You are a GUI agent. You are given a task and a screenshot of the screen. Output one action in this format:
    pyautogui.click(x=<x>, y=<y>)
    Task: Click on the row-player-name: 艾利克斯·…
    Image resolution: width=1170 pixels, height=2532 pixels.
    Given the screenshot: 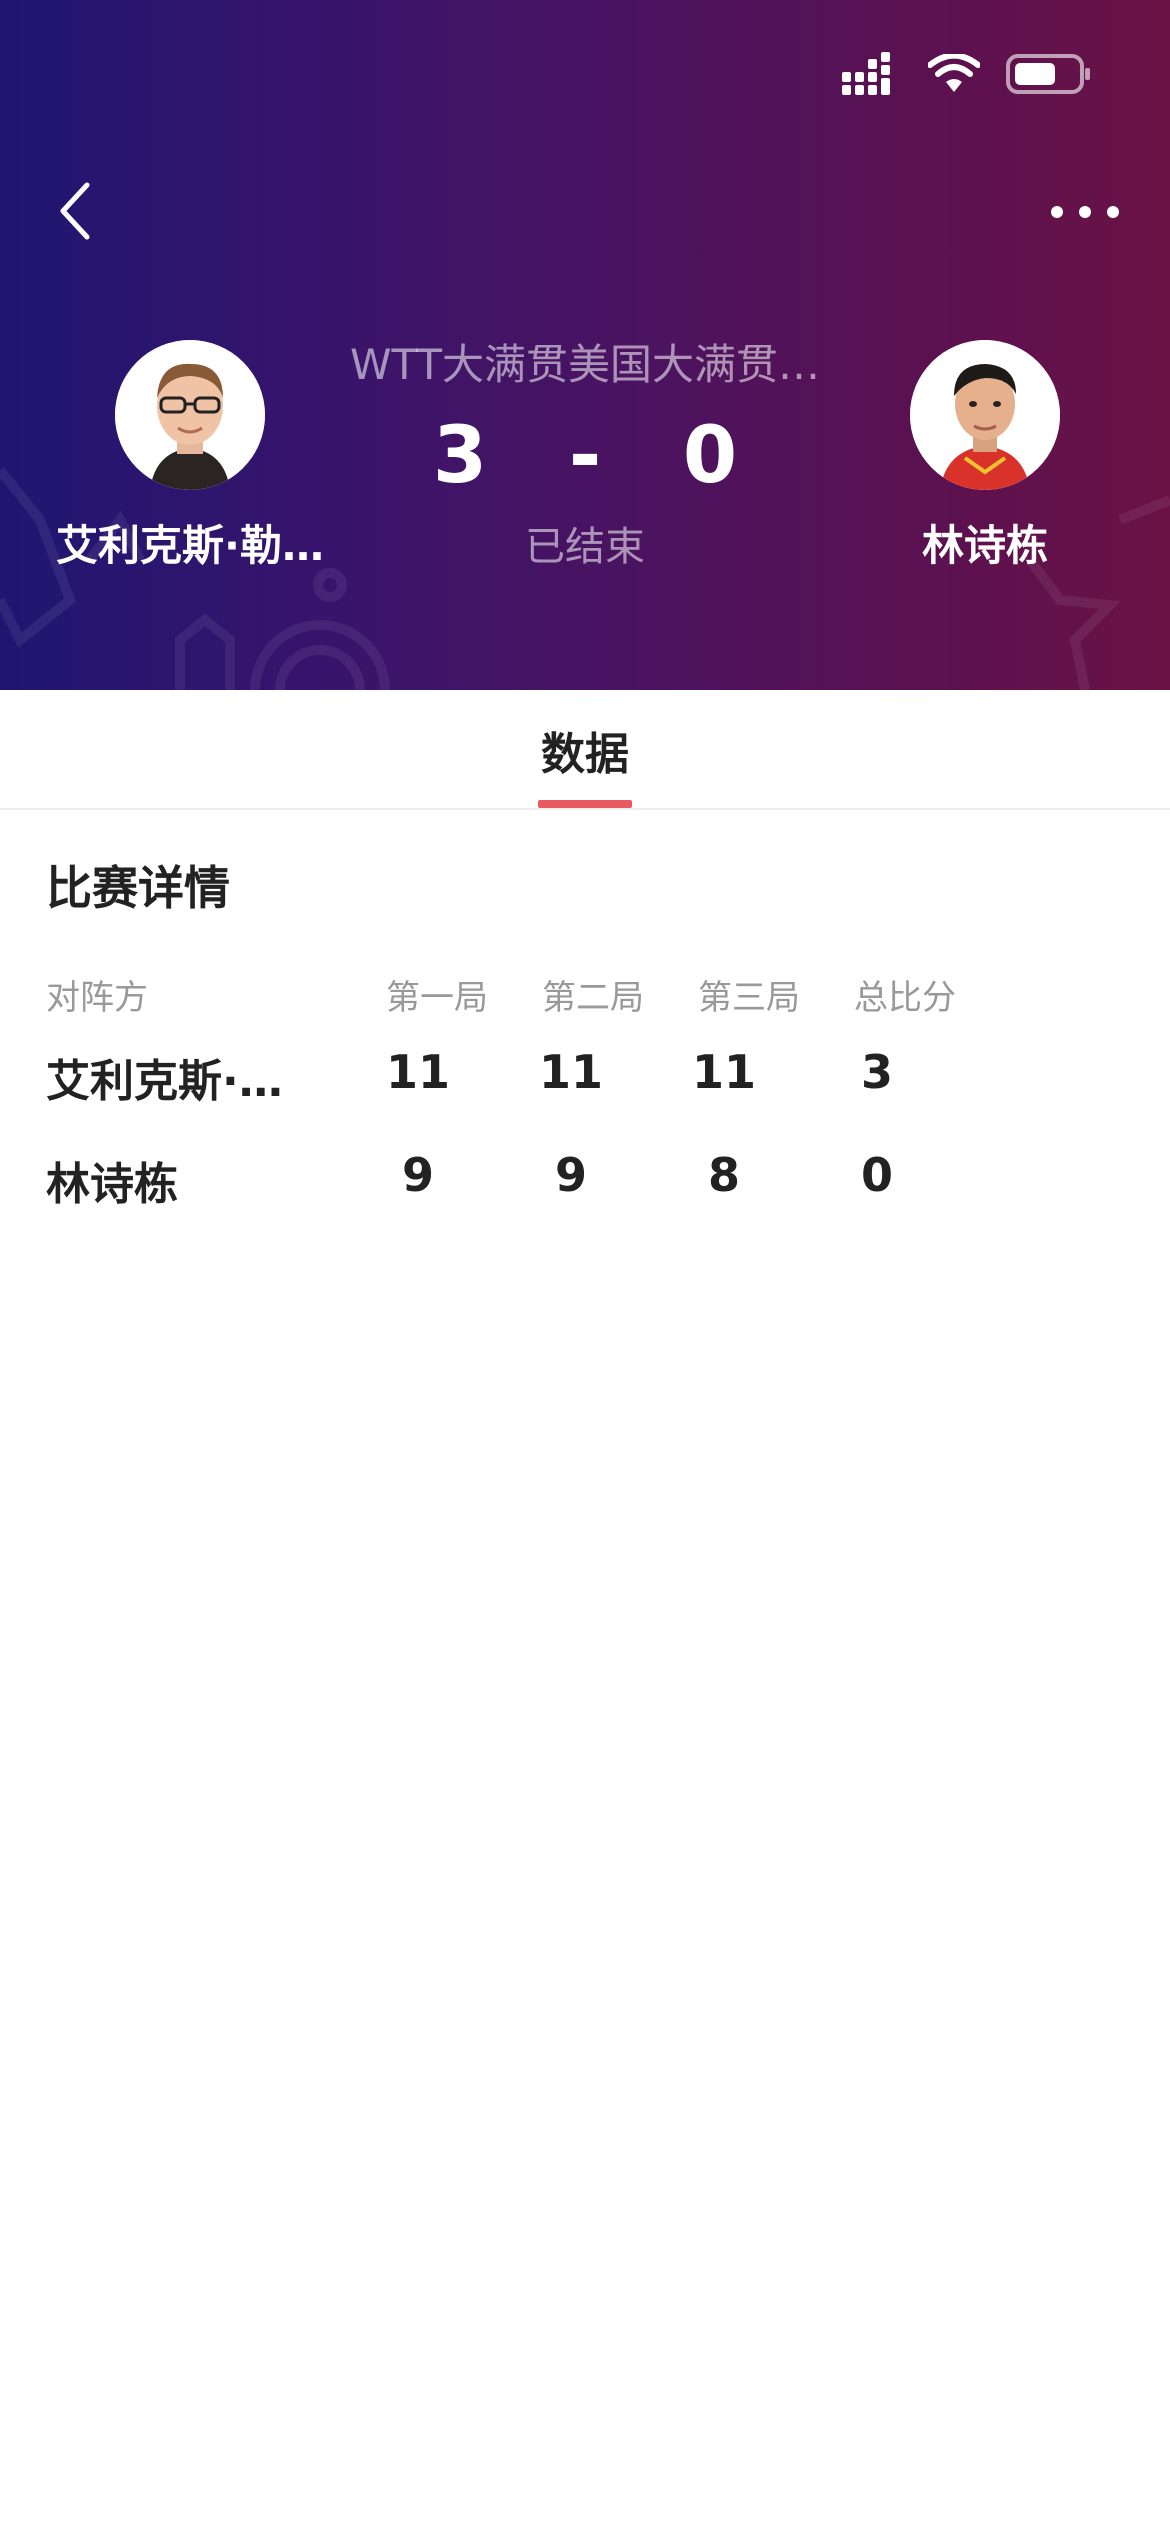 What is the action you would take?
    pyautogui.click(x=164, y=1081)
    